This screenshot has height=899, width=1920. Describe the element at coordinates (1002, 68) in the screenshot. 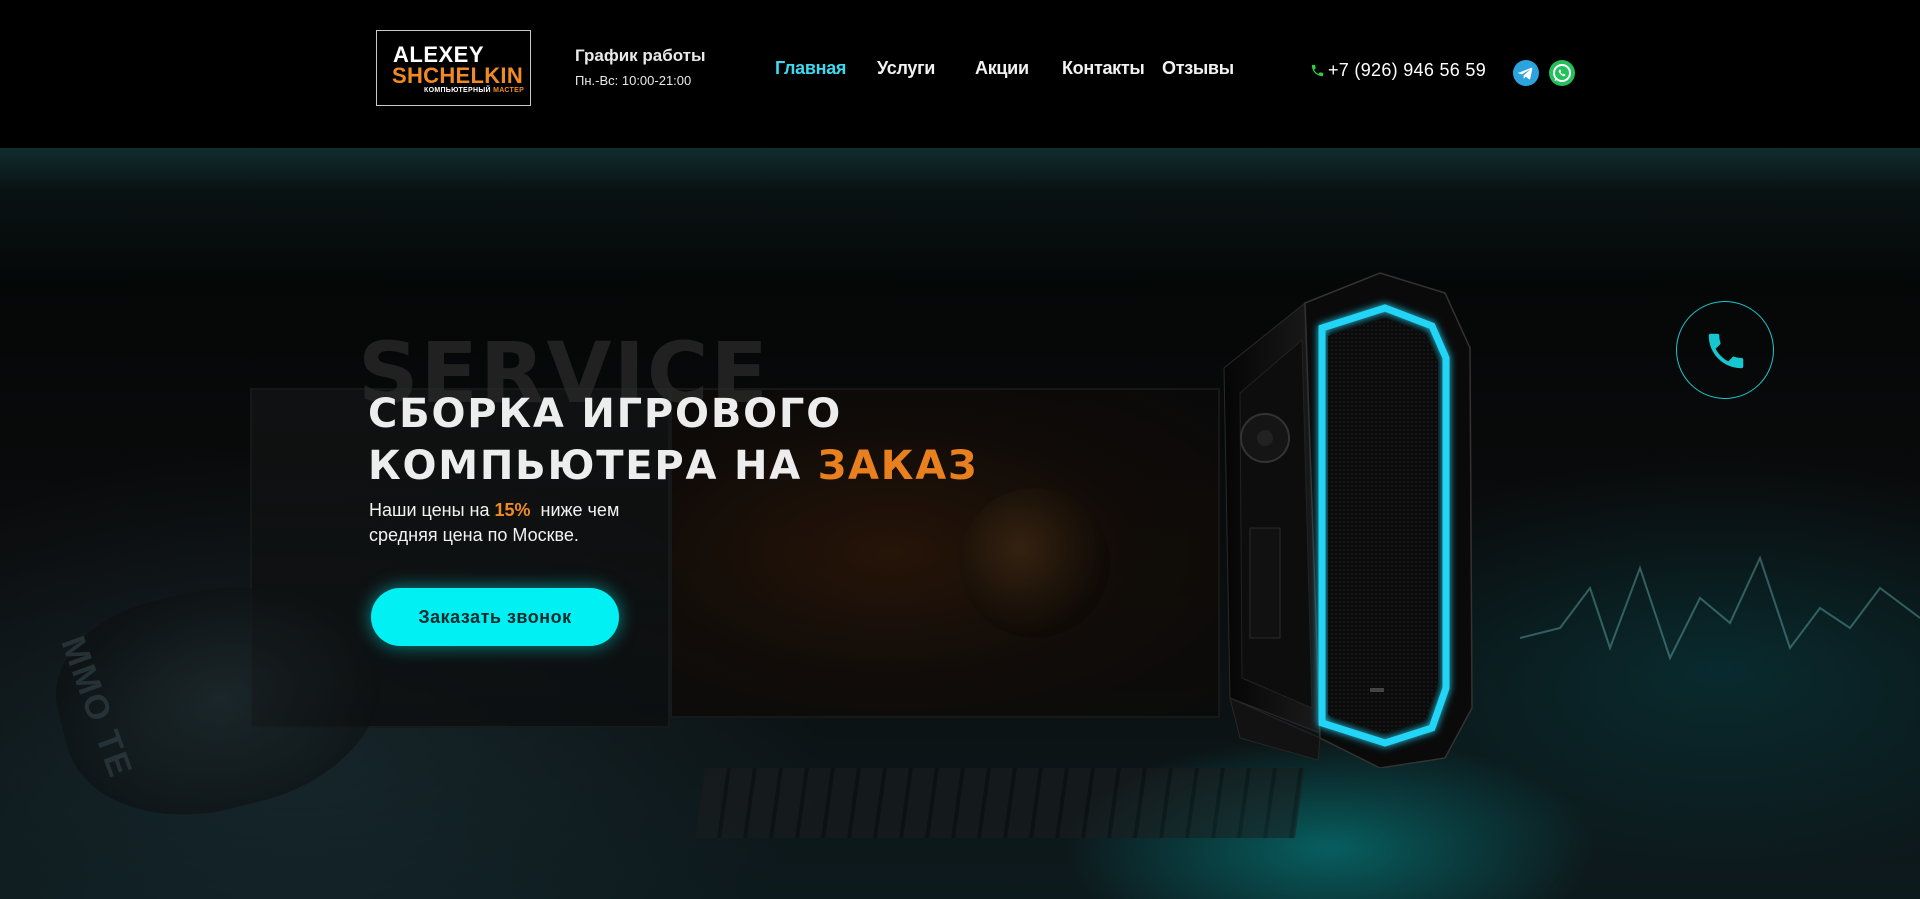

I see `nav-item-promotions: Акции` at that location.